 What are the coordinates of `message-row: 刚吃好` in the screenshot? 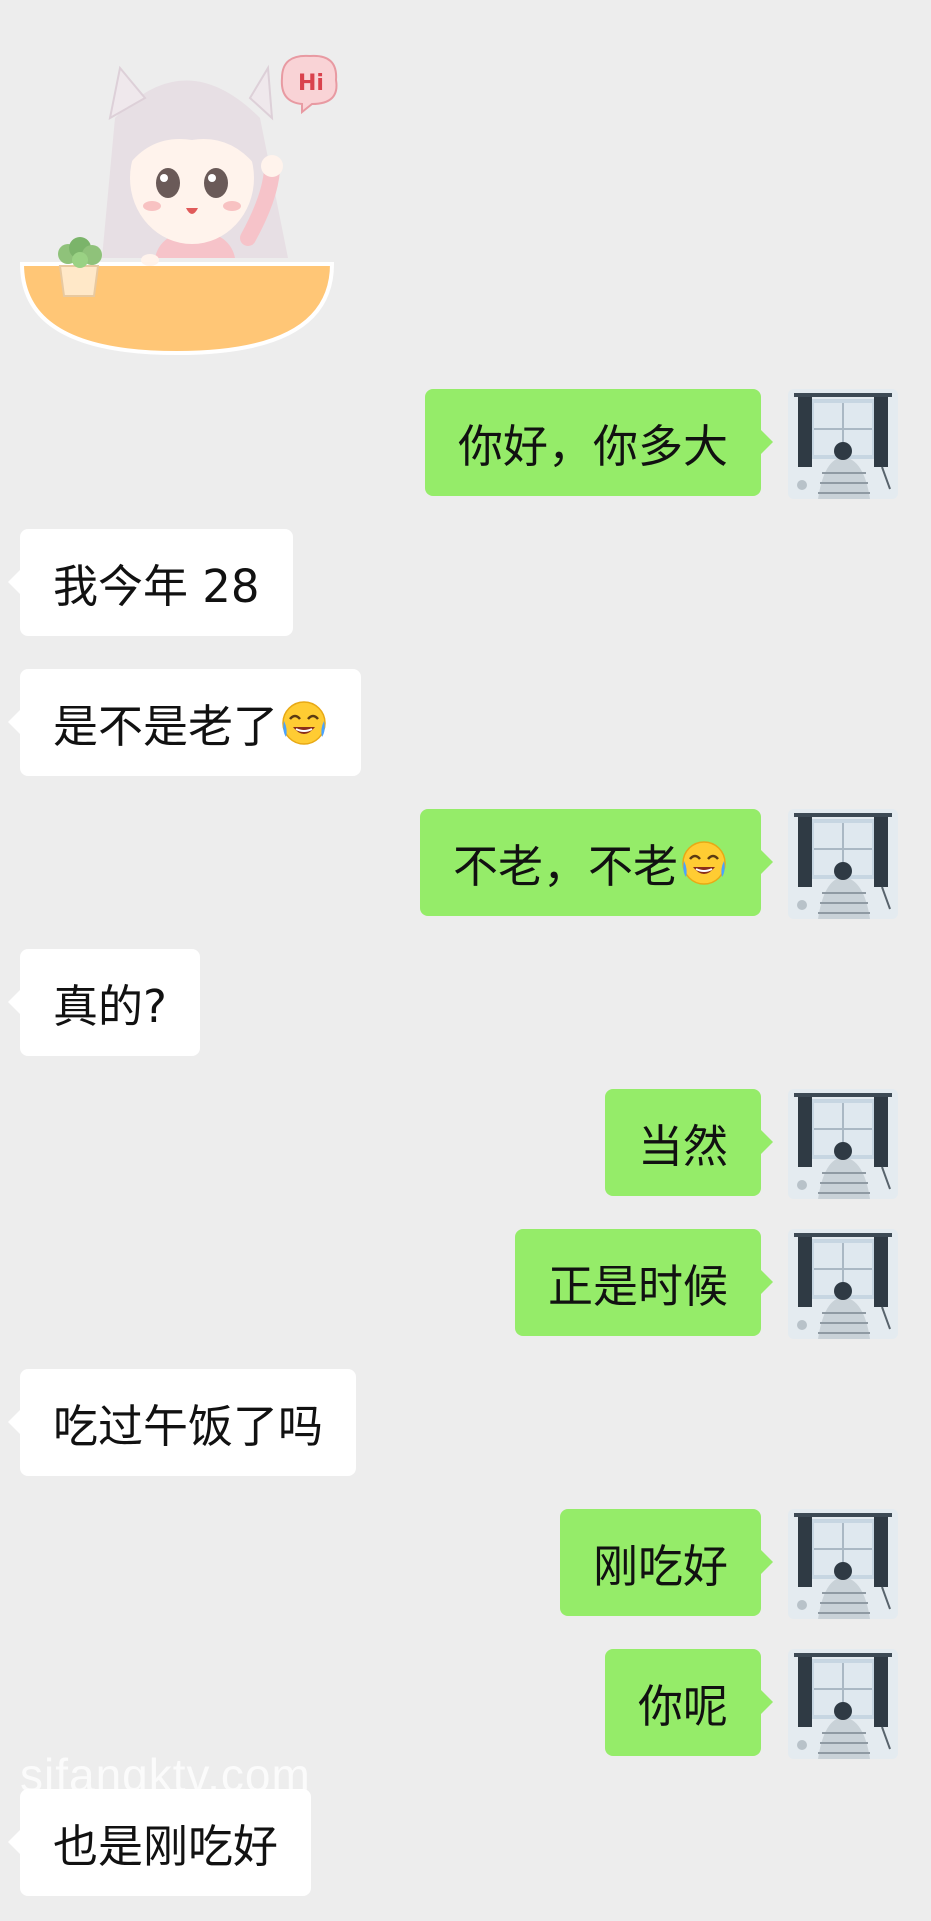 It's located at (465, 1564).